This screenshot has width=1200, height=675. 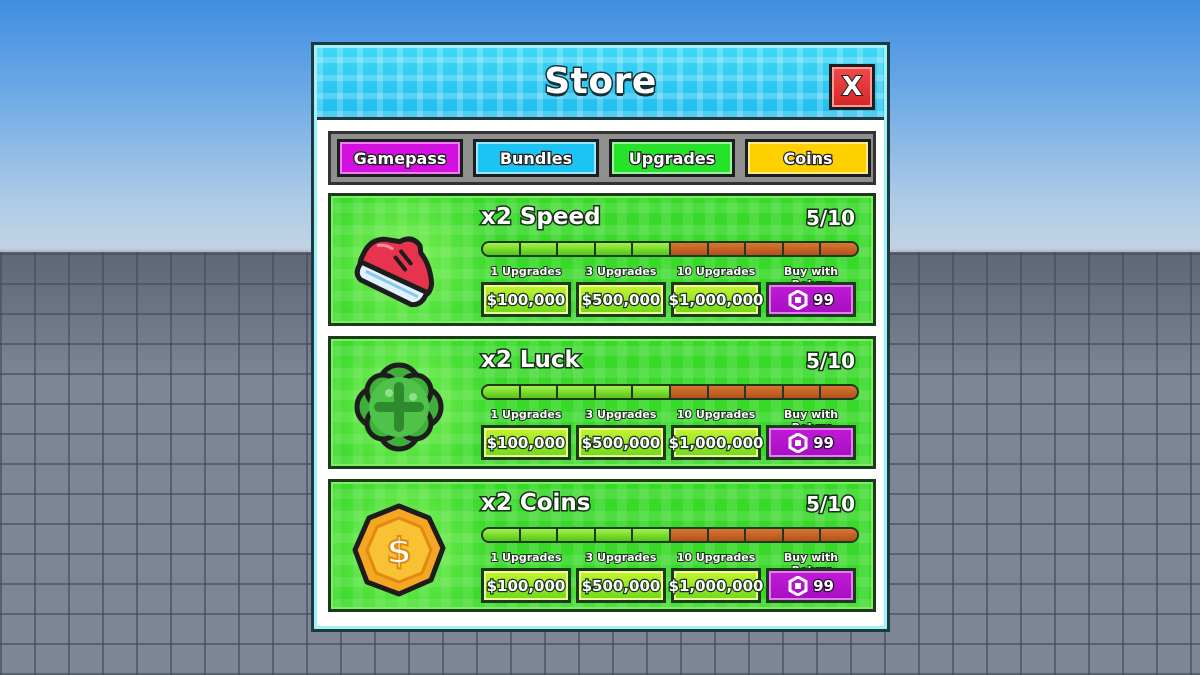 What do you see at coordinates (541, 217) in the screenshot?
I see `item-name: x2 Speed` at bounding box center [541, 217].